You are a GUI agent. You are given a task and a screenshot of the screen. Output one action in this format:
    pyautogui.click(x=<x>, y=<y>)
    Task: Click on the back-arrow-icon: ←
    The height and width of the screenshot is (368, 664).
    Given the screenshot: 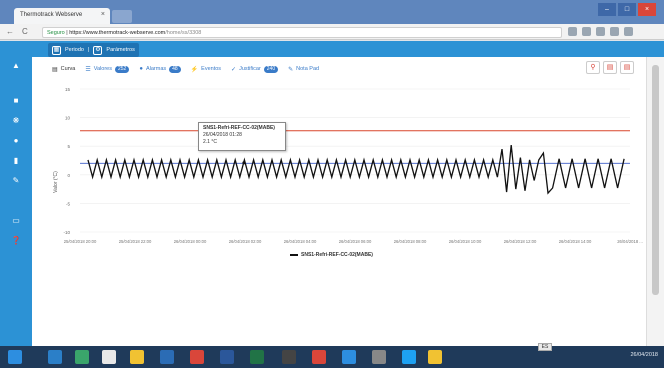 What is the action you would take?
    pyautogui.click(x=10, y=31)
    